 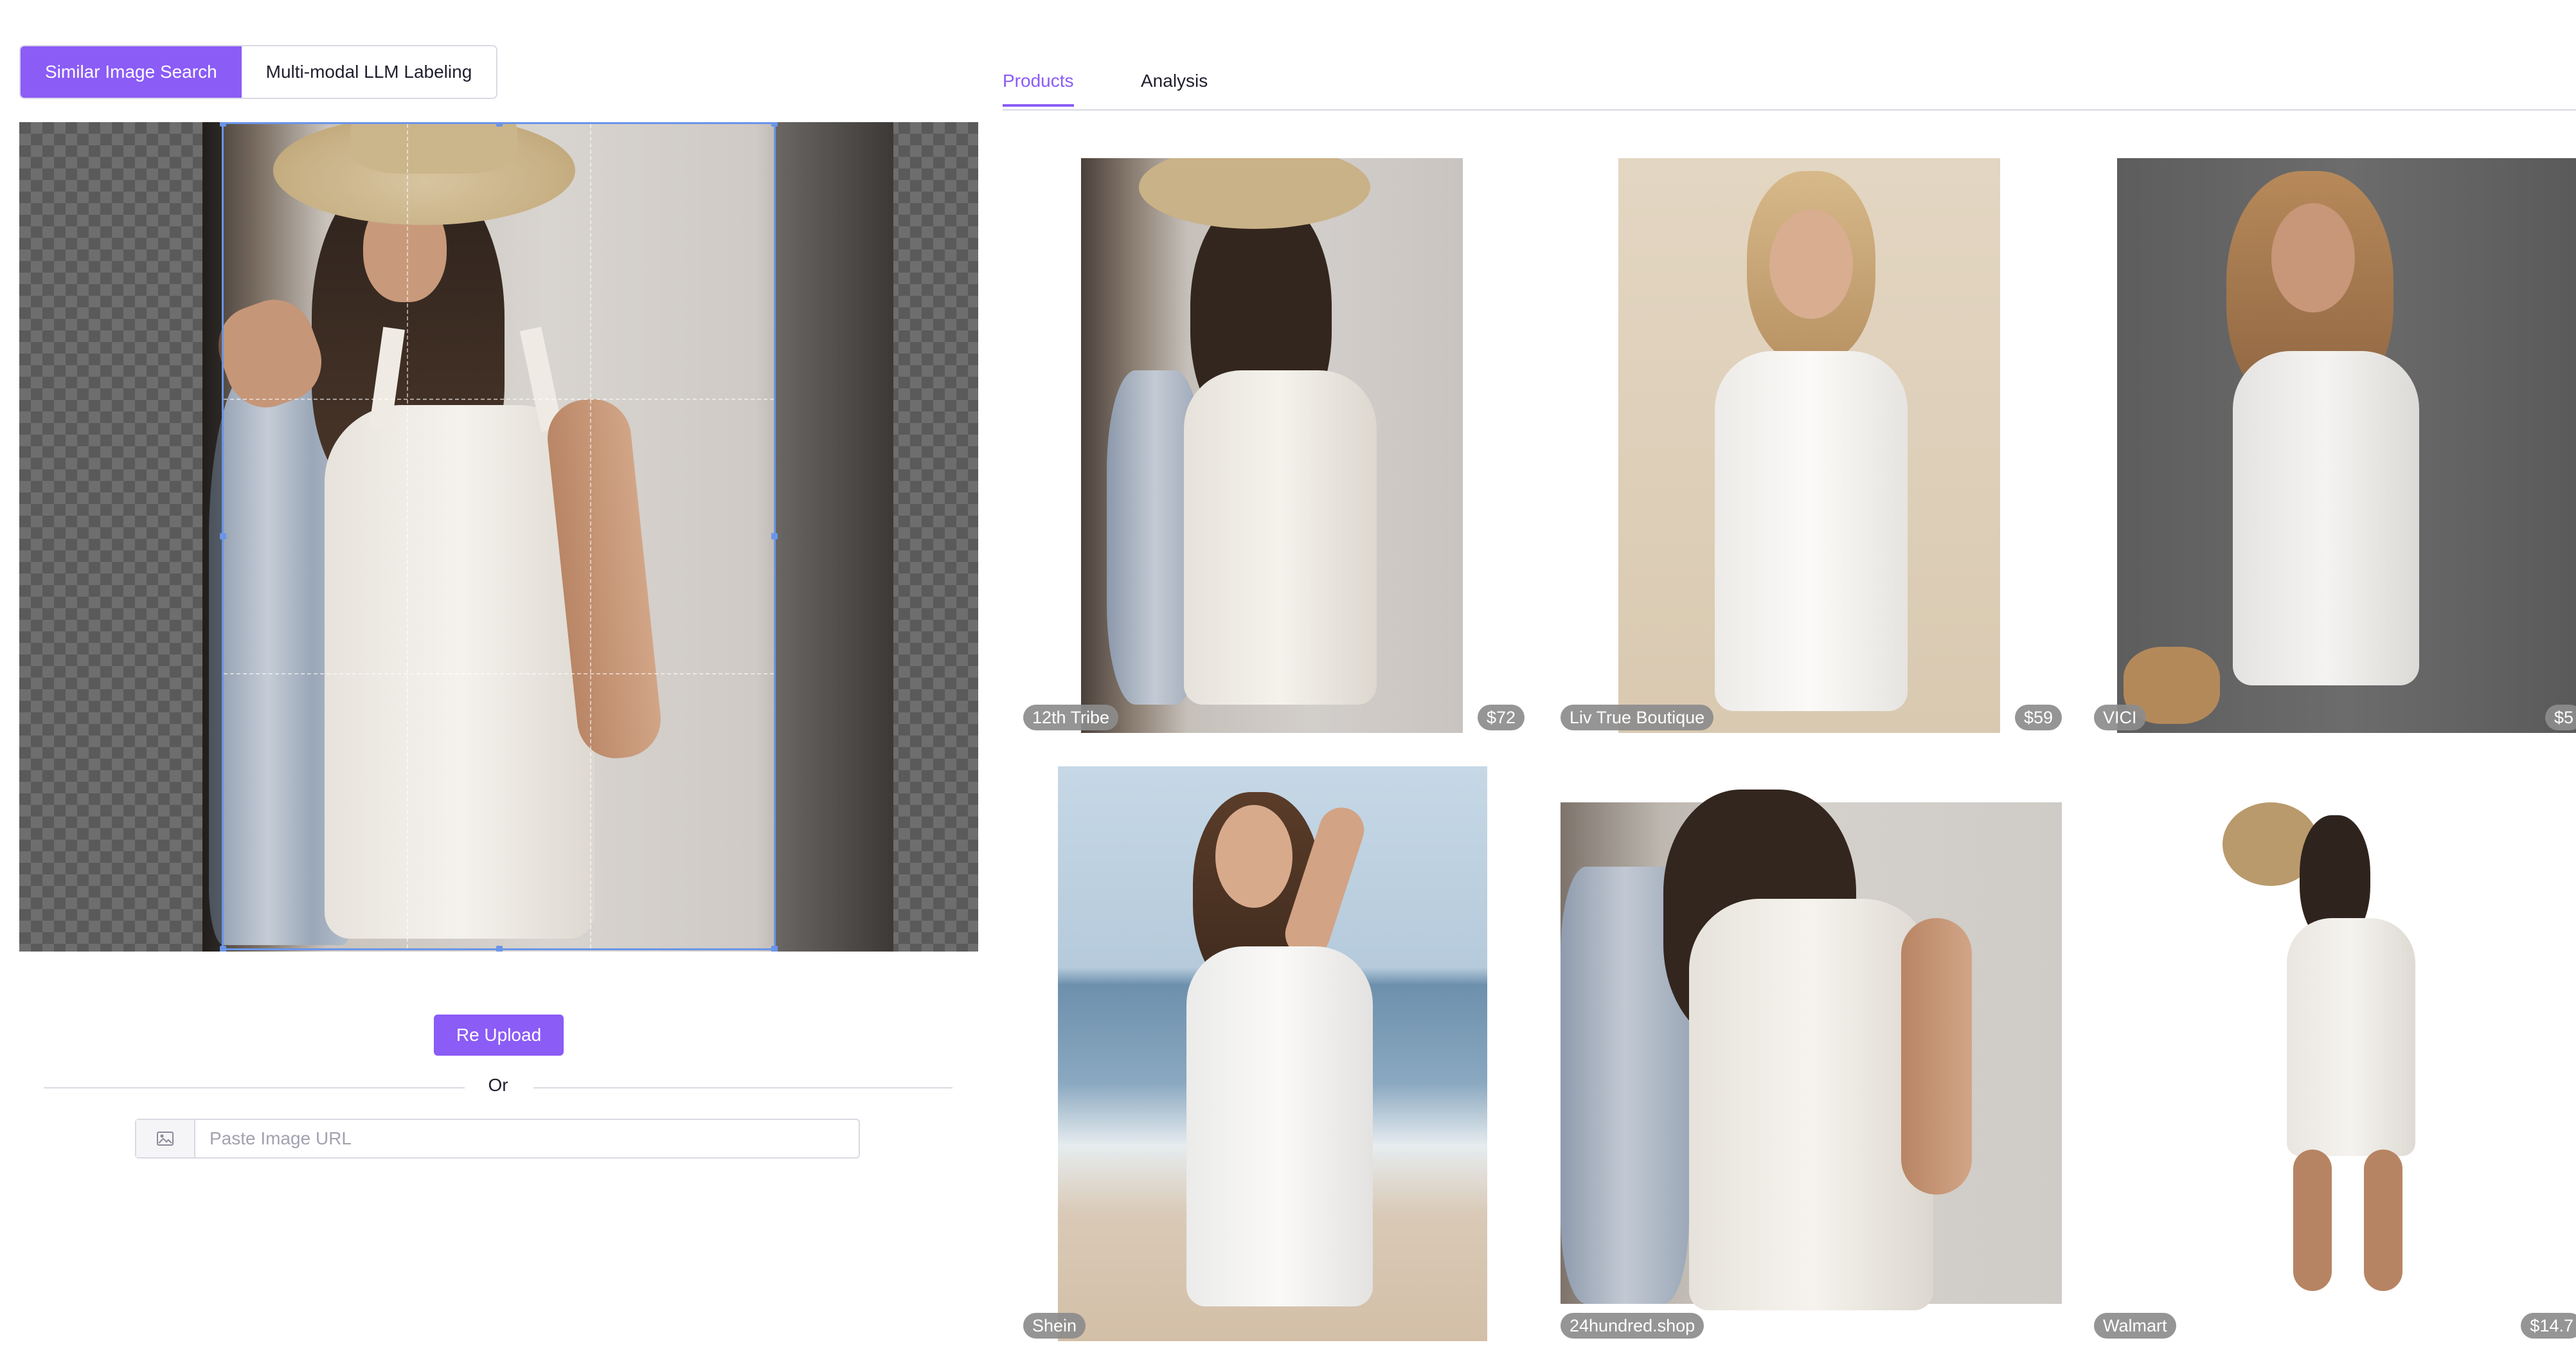 I want to click on or-label: Or, so click(x=498, y=1085).